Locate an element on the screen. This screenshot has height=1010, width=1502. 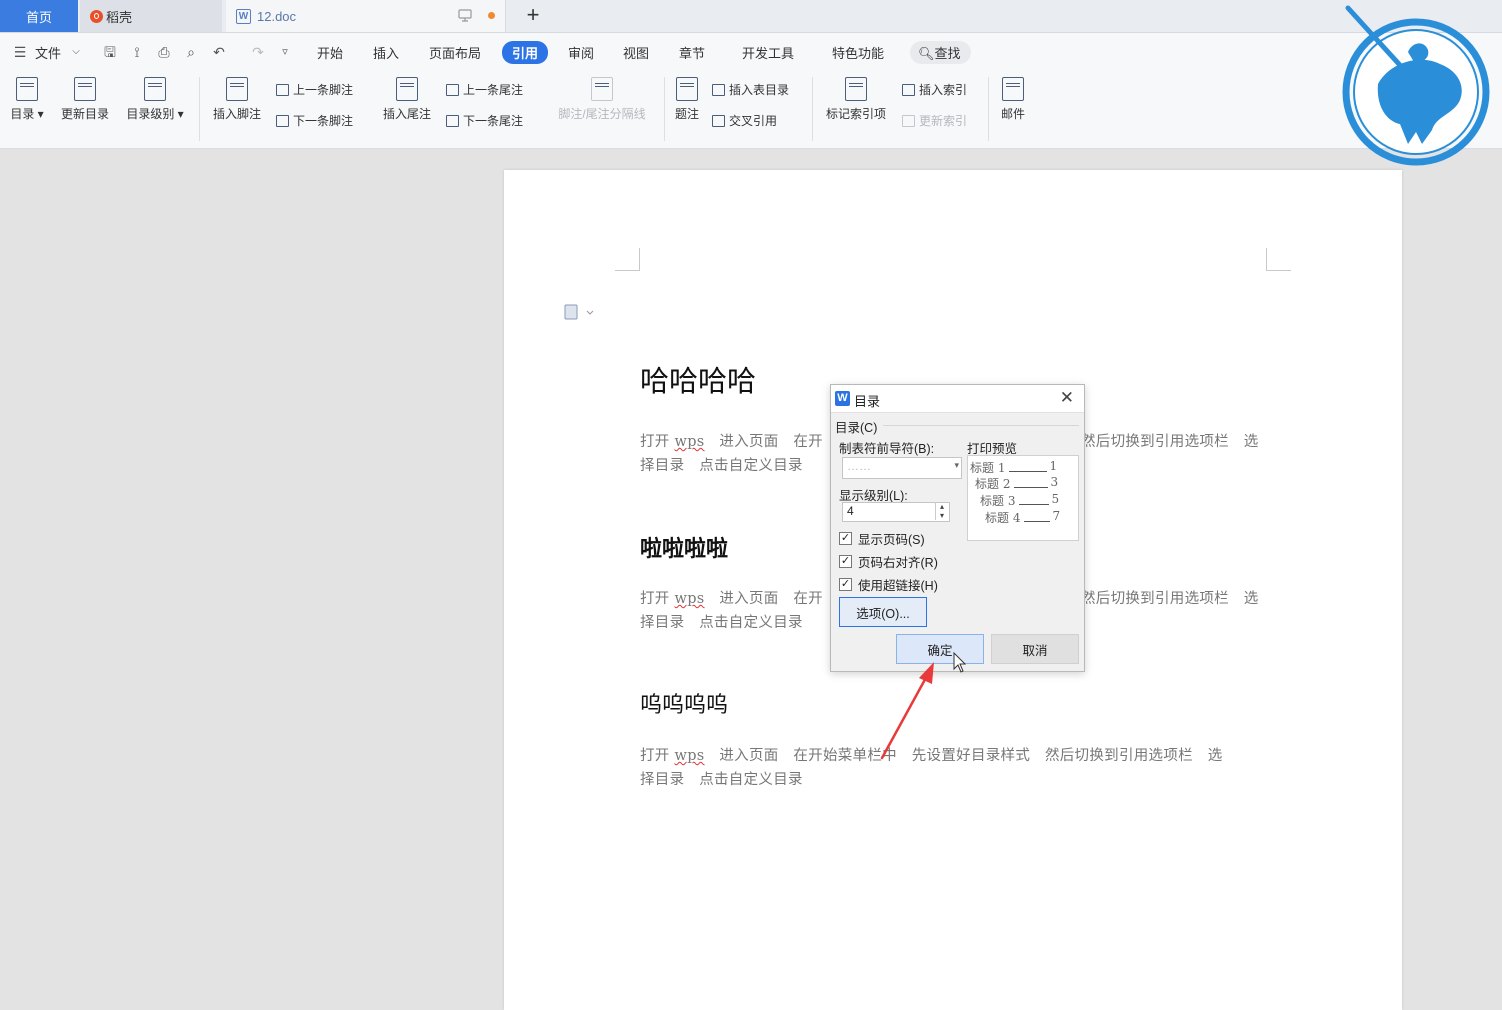
next-footnote-icon is located at coordinates (282, 120).